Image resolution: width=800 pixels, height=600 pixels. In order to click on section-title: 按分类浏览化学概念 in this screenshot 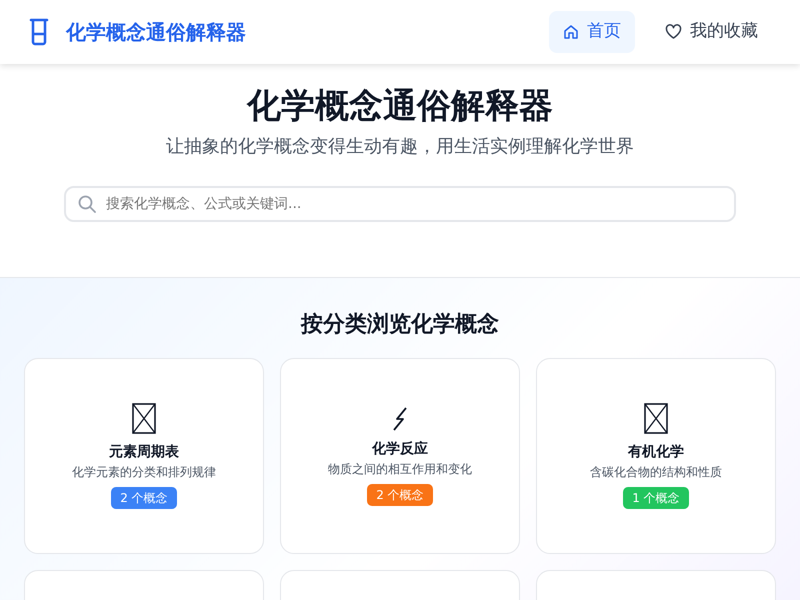, I will do `click(400, 325)`.